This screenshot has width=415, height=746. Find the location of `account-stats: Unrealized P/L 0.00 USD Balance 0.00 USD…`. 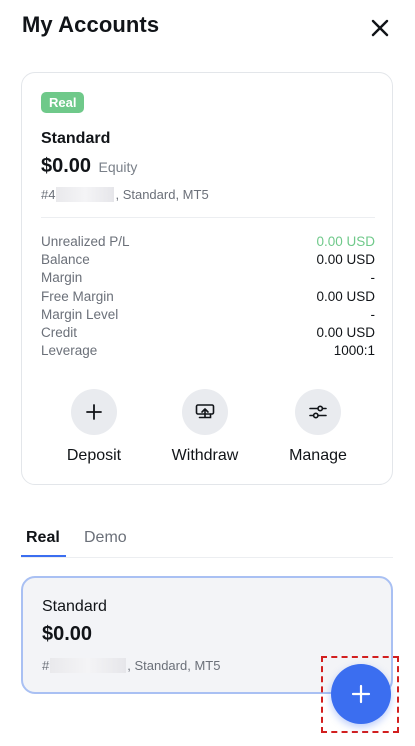

account-stats: Unrealized P/L 0.00 USD Balance 0.00 USD… is located at coordinates (208, 296).